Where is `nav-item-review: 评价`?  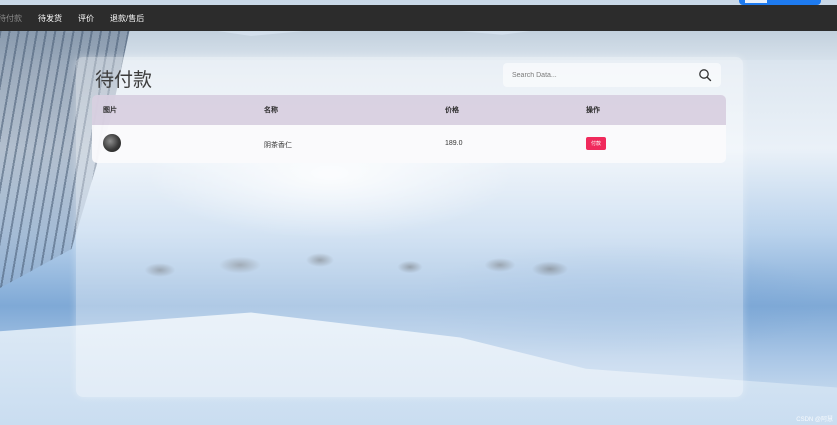
nav-item-review: 评价 is located at coordinates (86, 18).